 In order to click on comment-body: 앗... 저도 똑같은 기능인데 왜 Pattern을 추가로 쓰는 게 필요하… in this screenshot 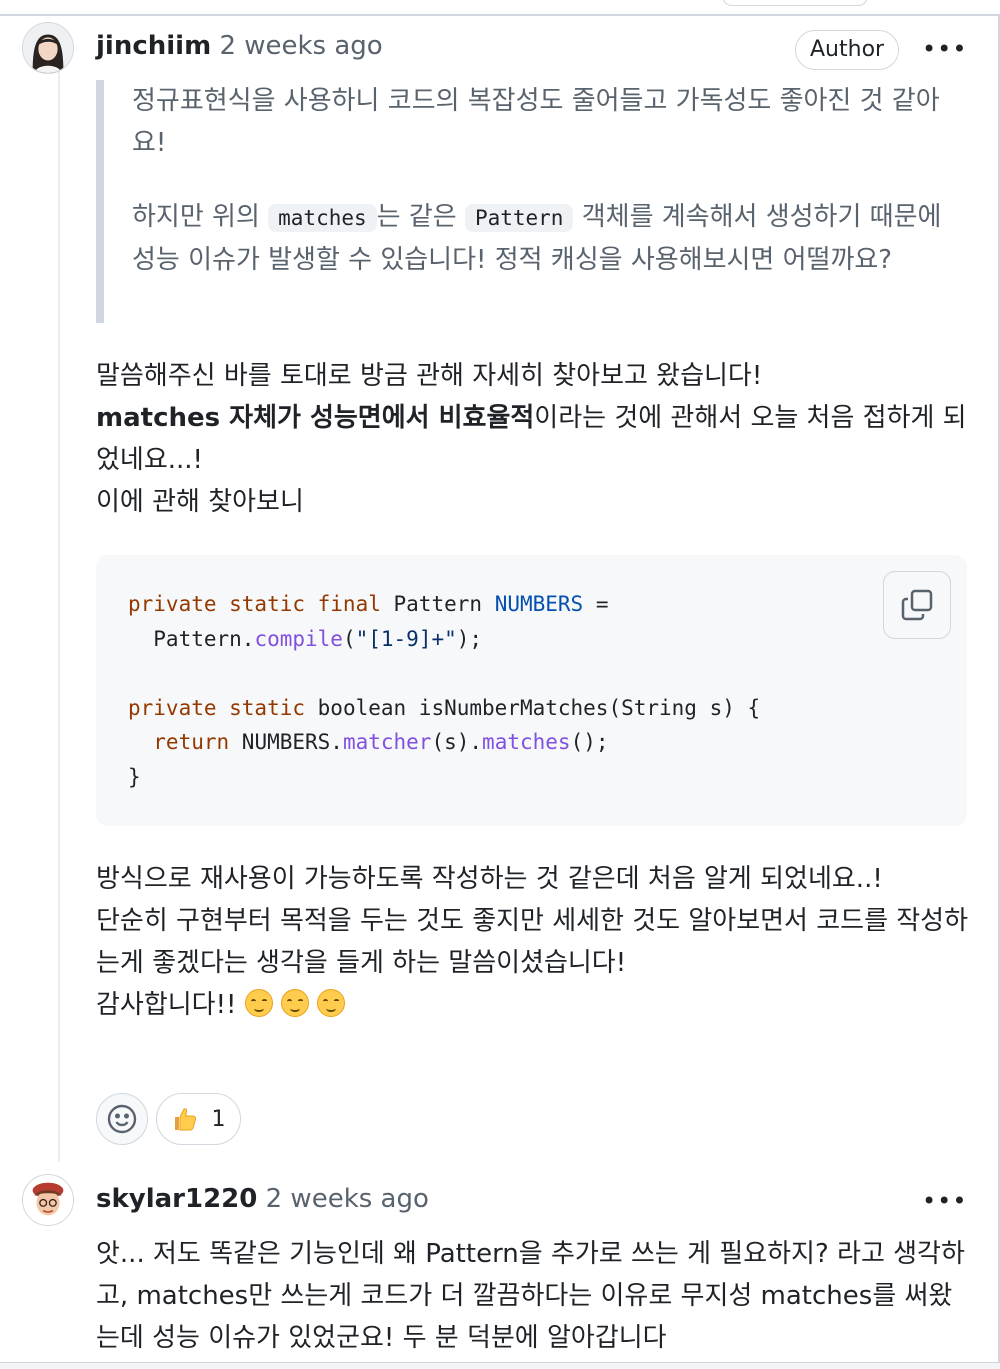, I will do `click(530, 1296)`.